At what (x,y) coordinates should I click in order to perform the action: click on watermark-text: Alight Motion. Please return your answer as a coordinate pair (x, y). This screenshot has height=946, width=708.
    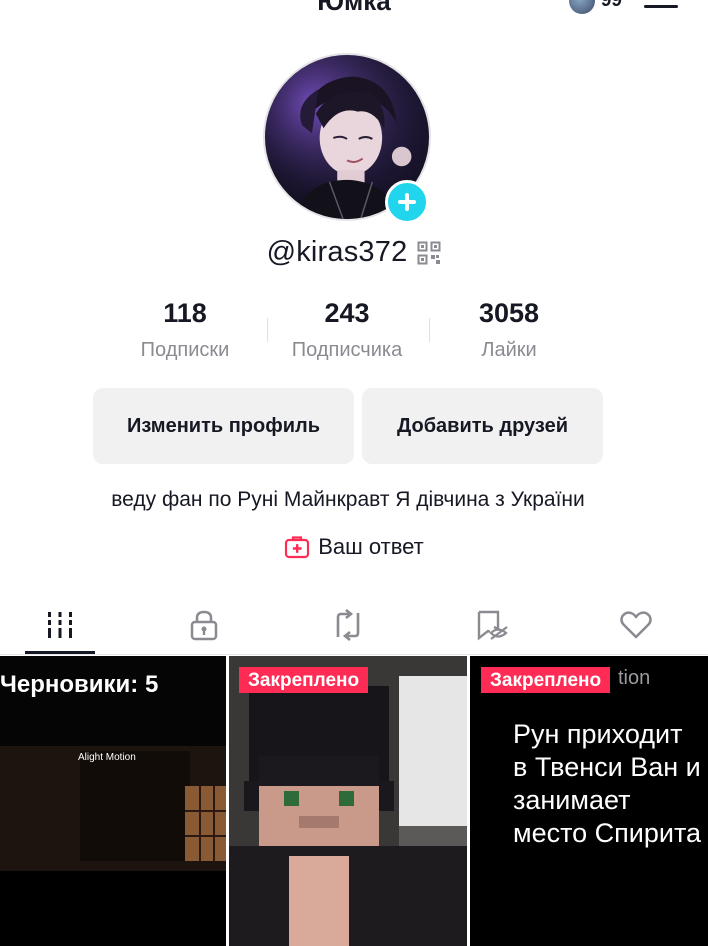
    Looking at the image, I should click on (107, 757).